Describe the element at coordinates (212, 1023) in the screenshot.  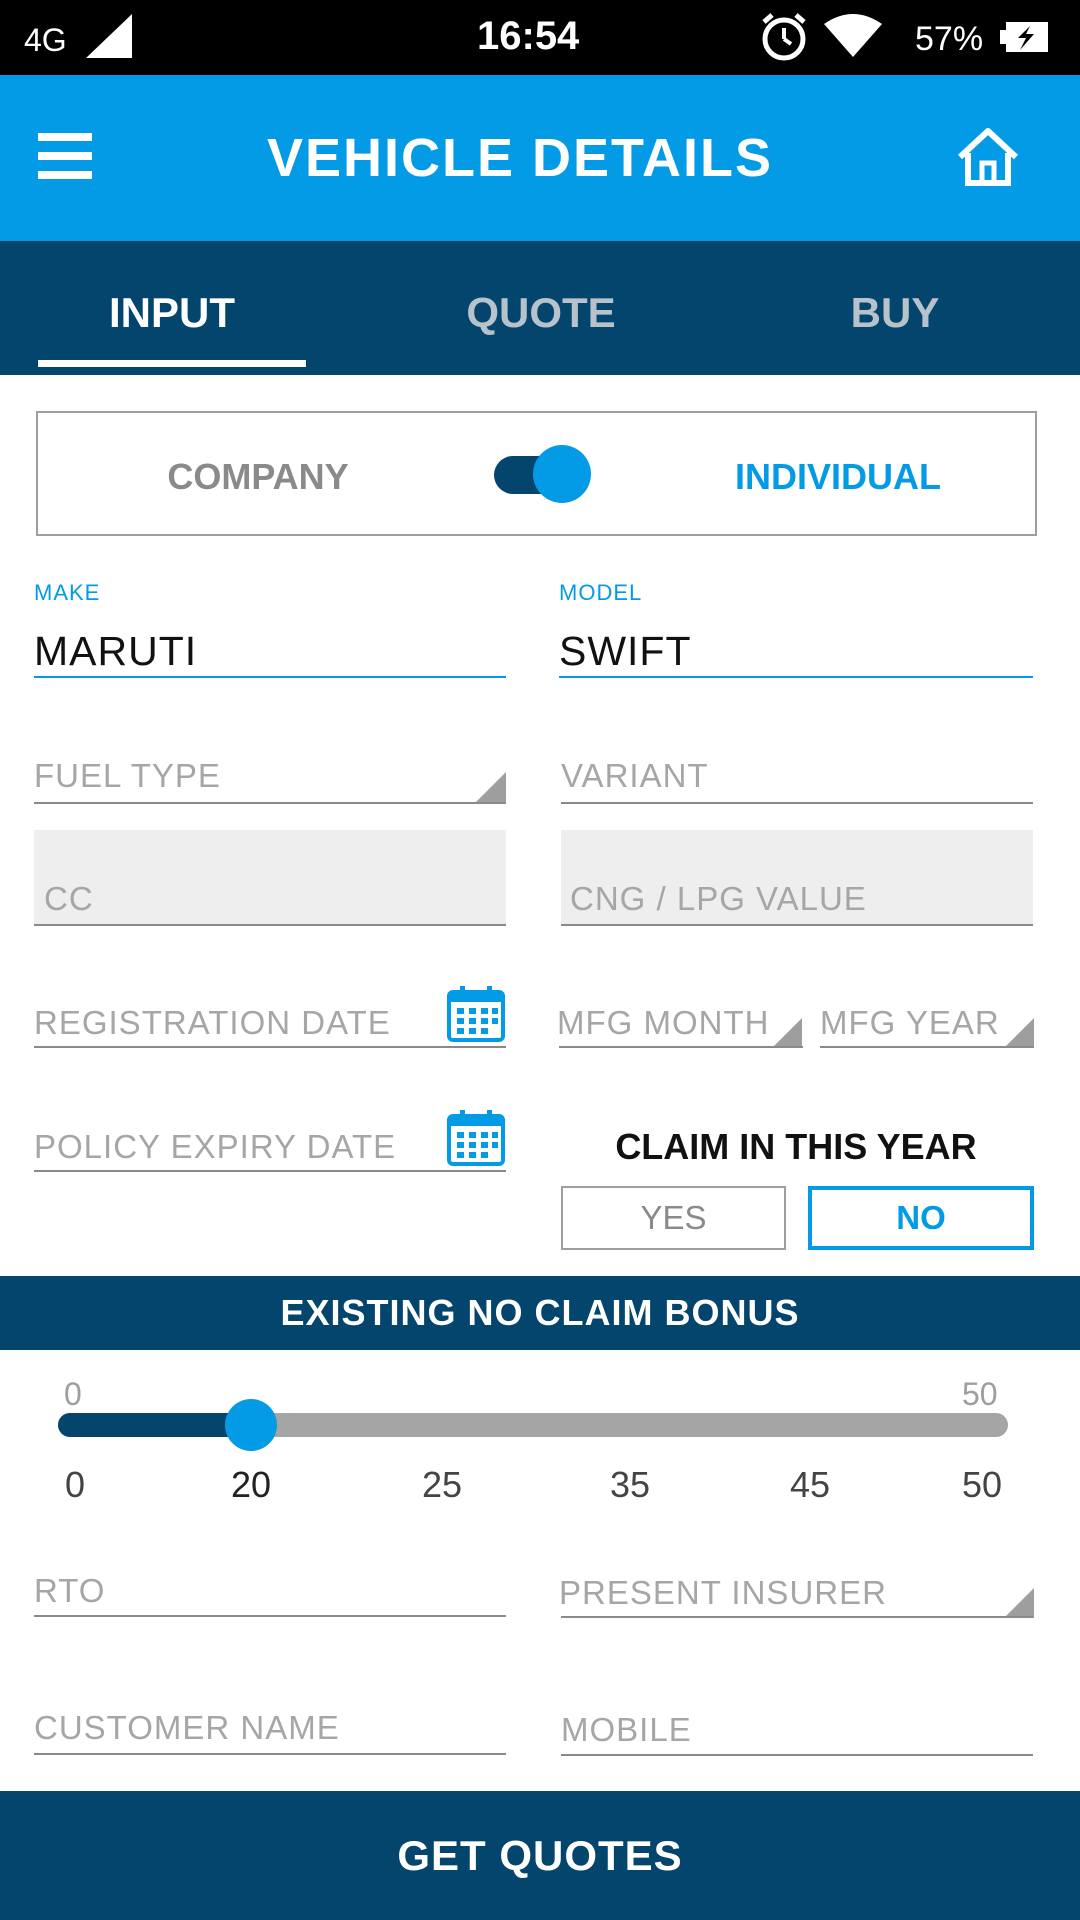
I see `registration-date-input: REGISTRATION DATE` at that location.